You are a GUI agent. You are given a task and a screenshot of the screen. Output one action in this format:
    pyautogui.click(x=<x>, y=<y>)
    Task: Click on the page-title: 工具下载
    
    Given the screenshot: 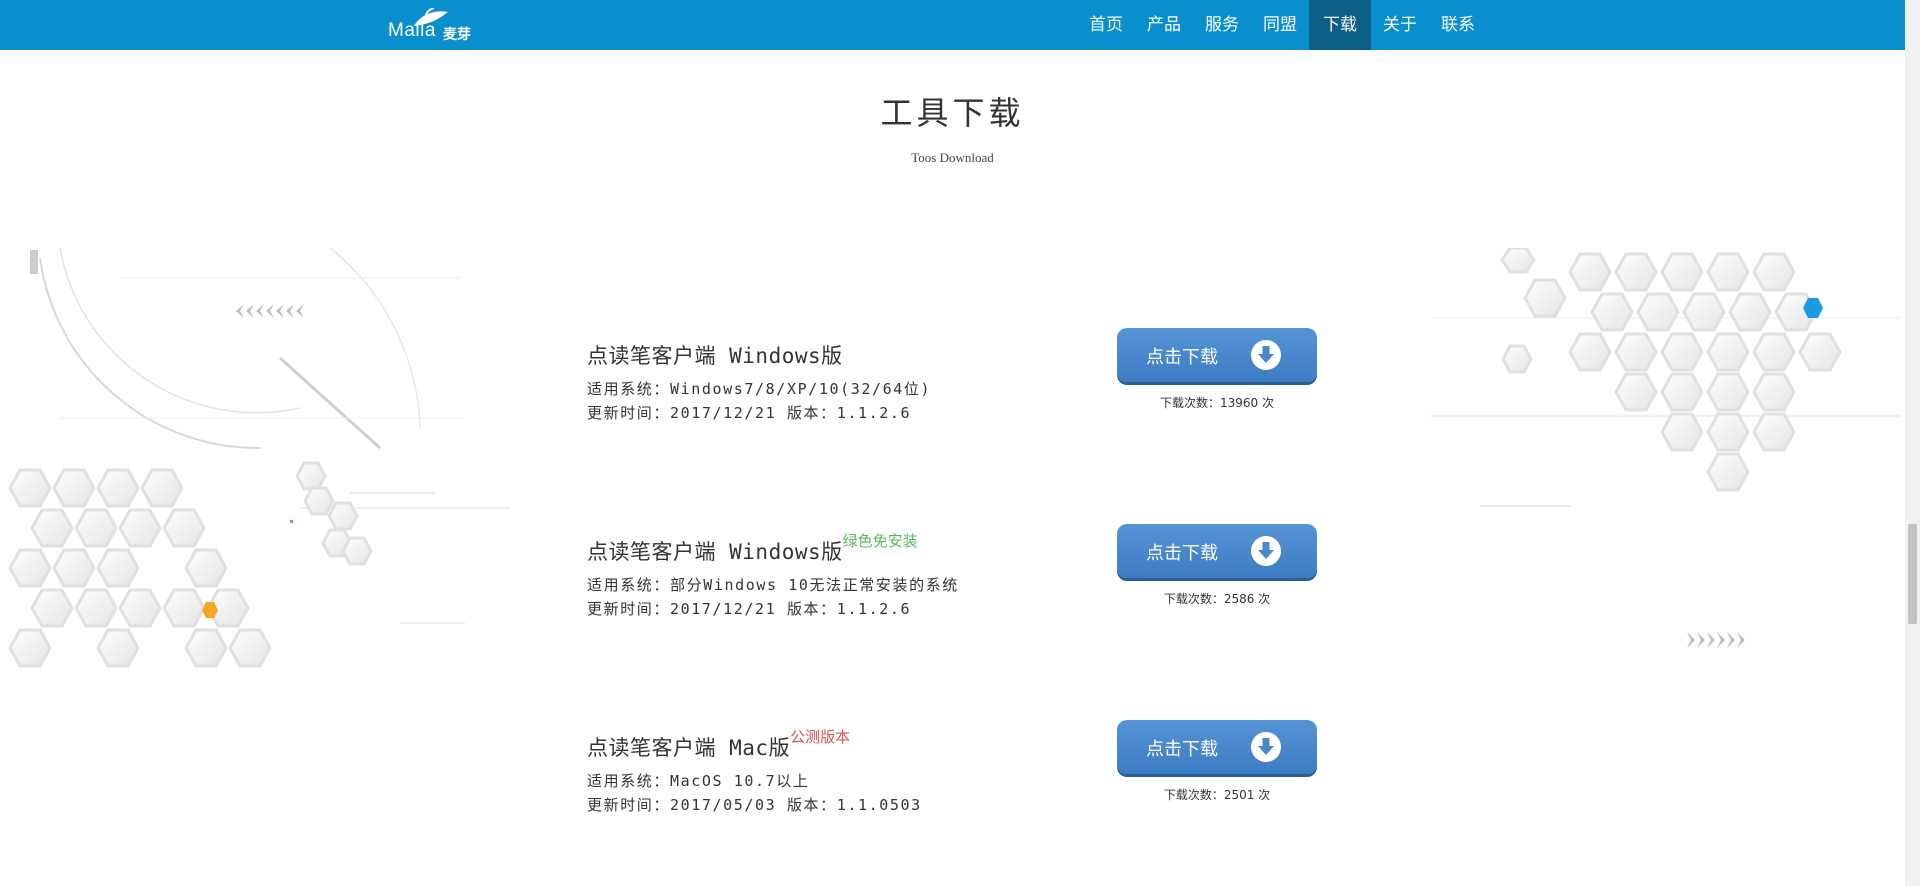 What is the action you would take?
    pyautogui.click(x=952, y=113)
    